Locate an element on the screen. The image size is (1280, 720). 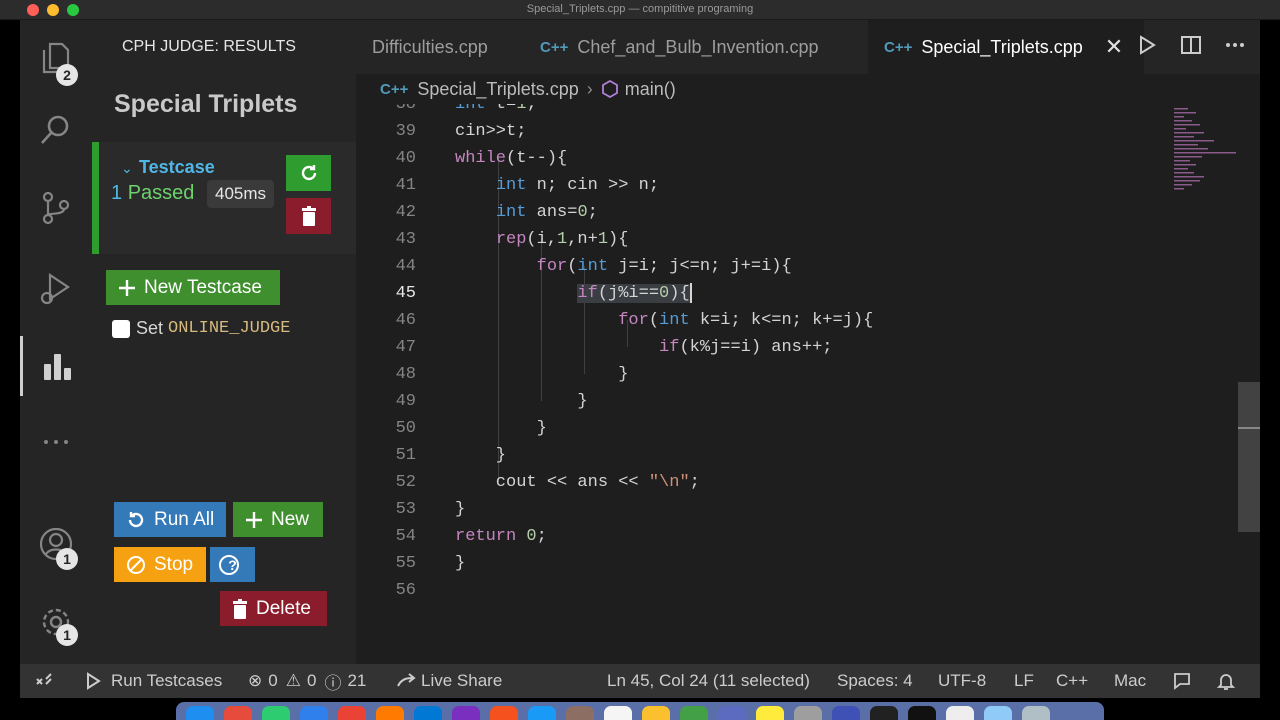
testcase-label: Testcase is located at coordinates (177, 167).